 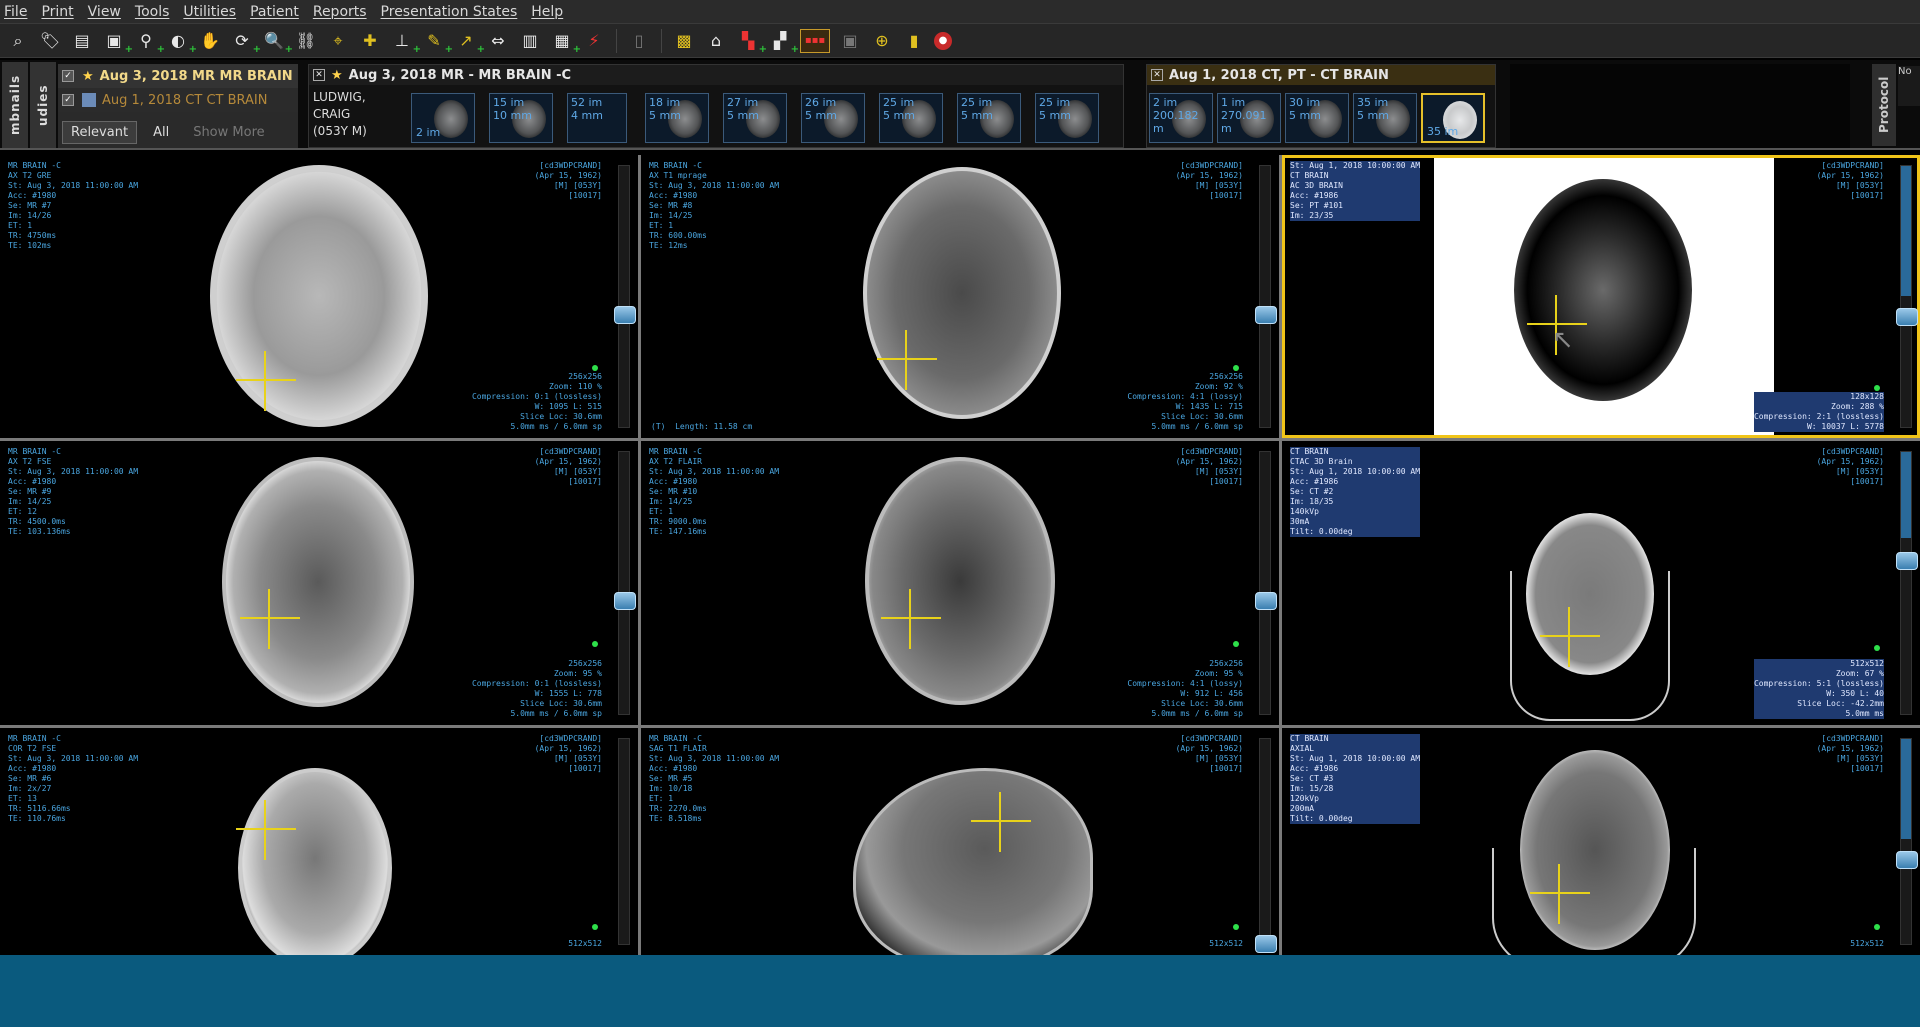 What do you see at coordinates (100, 132) in the screenshot?
I see `relevant-button: Relevant` at bounding box center [100, 132].